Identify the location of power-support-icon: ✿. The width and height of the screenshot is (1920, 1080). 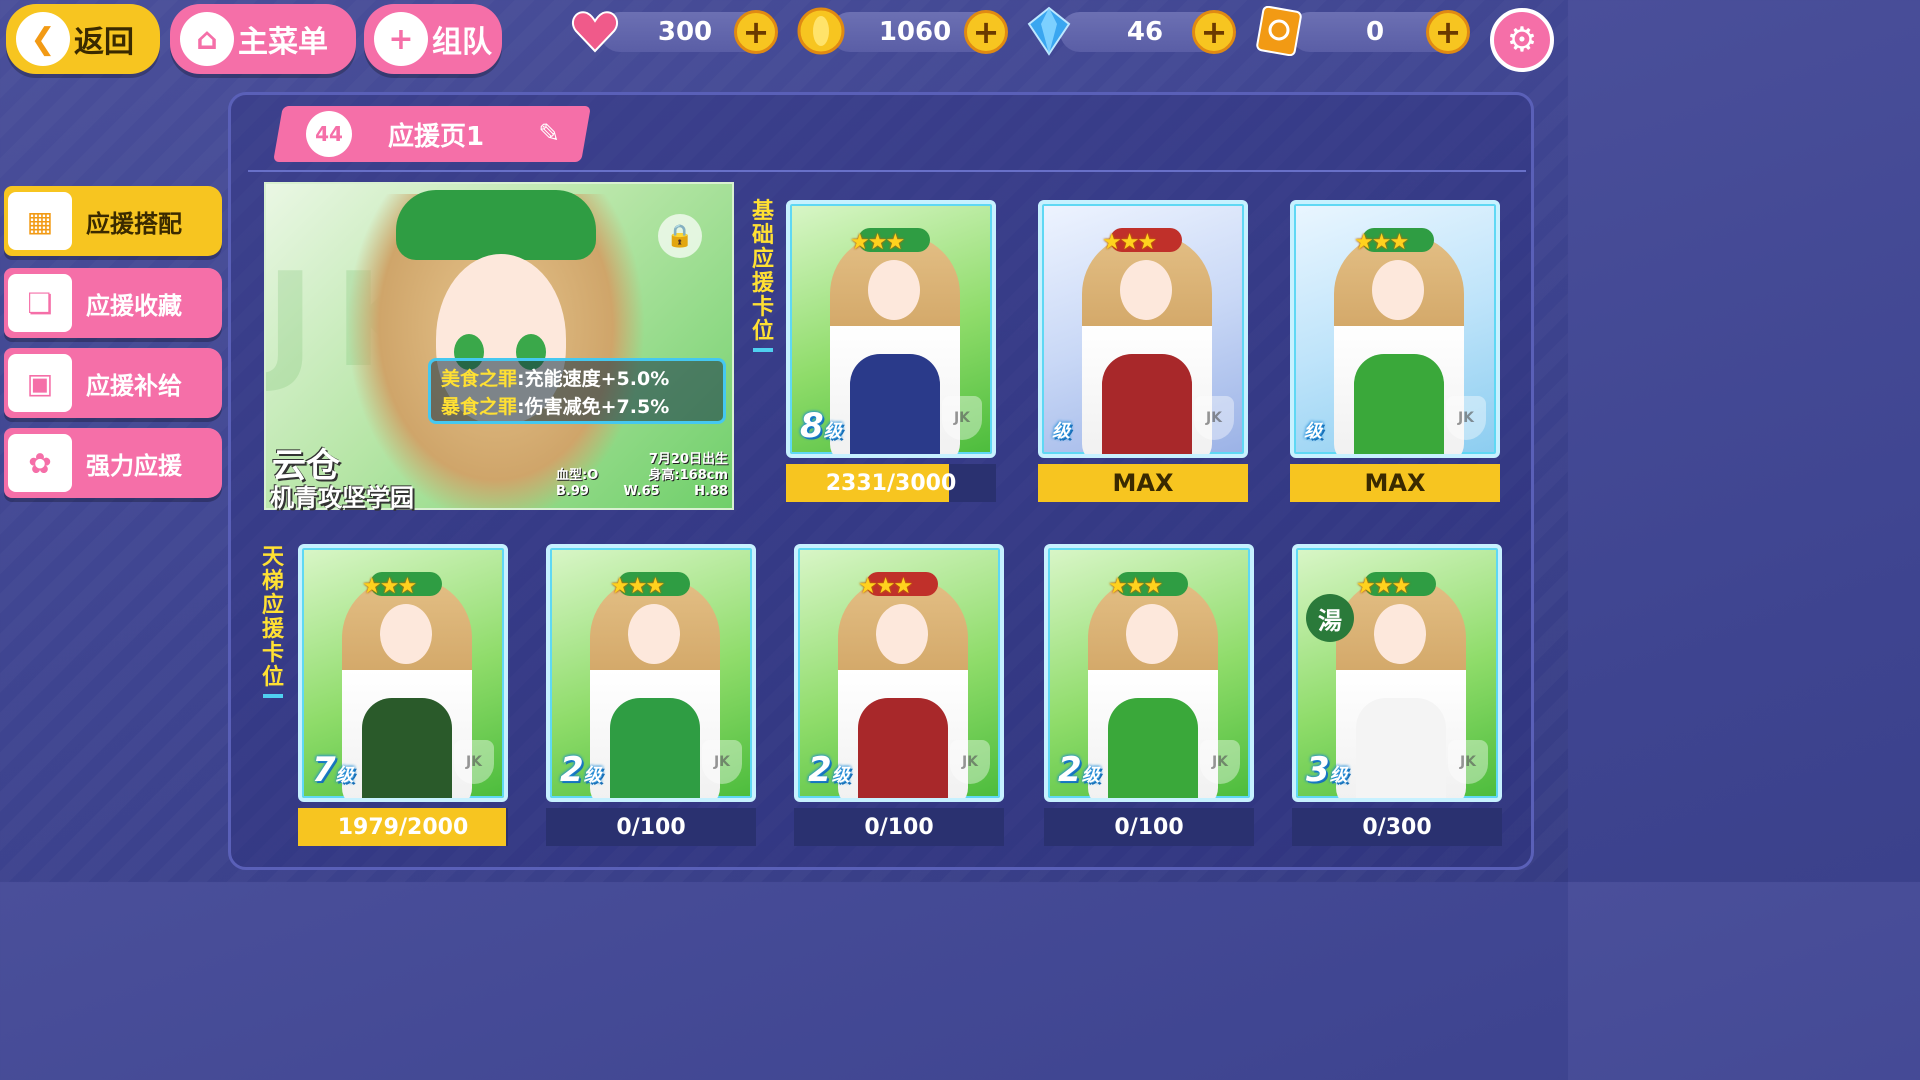
(40, 463).